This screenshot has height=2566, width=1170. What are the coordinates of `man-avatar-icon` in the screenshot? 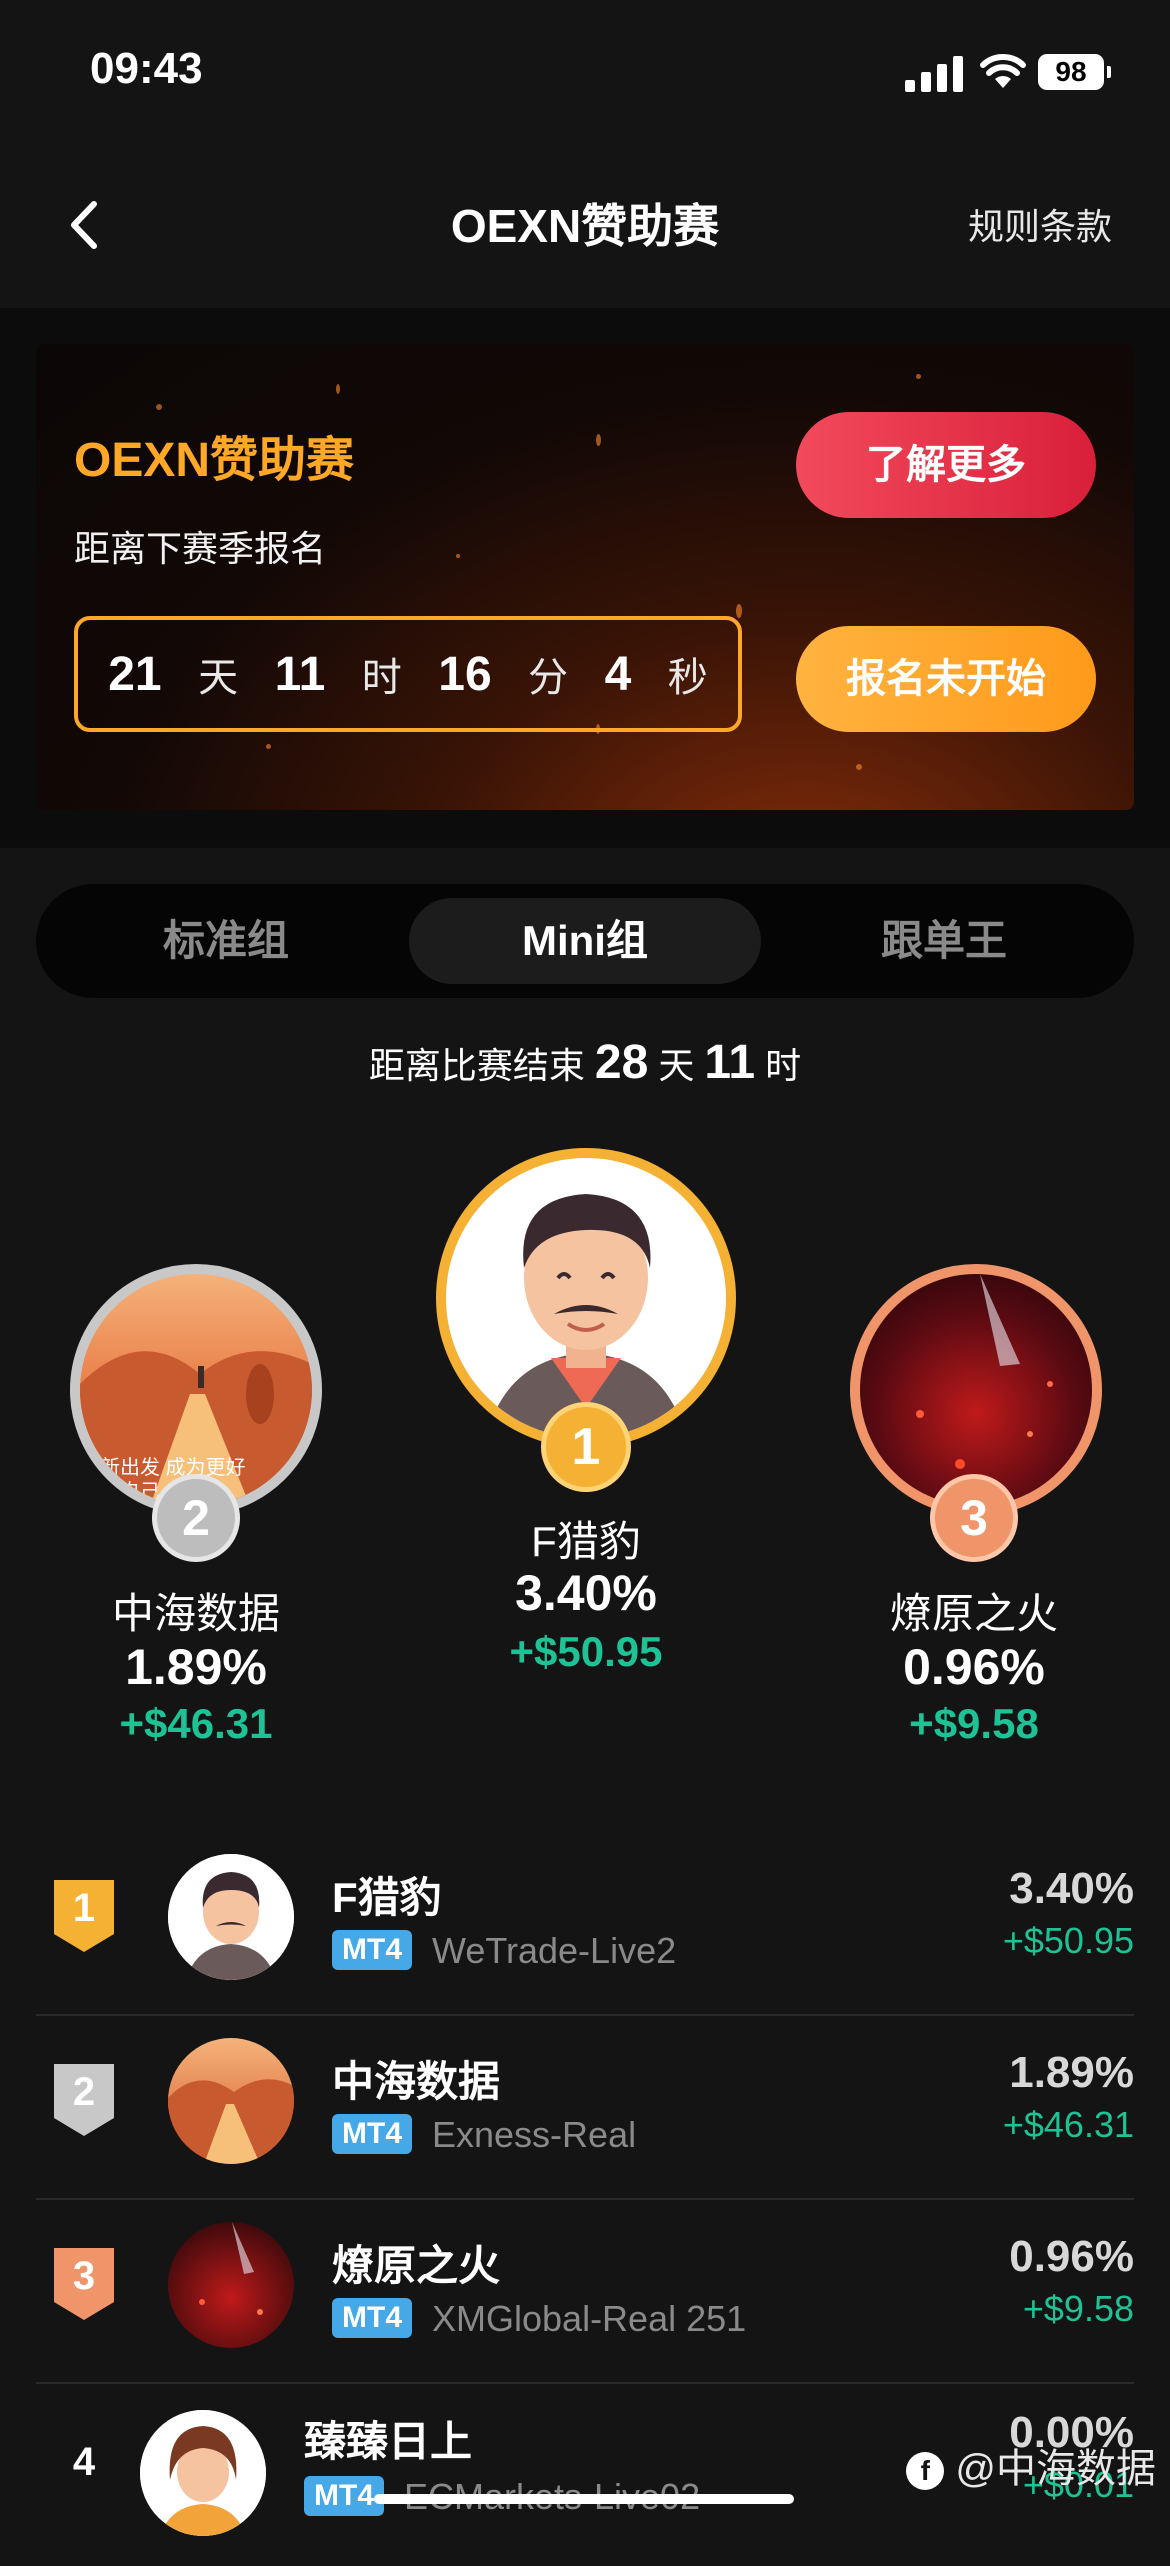 It's located at (586, 1316).